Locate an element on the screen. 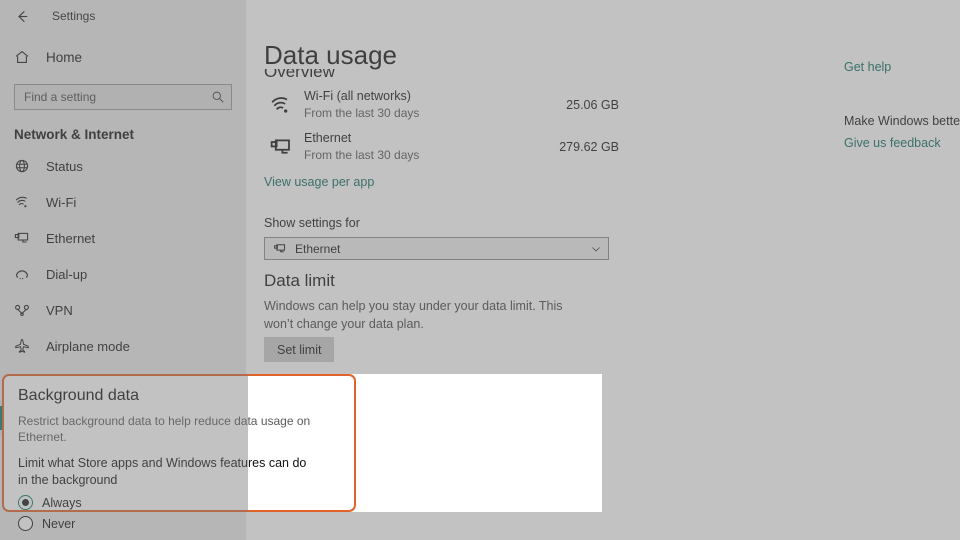 Image resolution: width=960 pixels, height=540 pixels. globe-status-icon is located at coordinates (25, 166).